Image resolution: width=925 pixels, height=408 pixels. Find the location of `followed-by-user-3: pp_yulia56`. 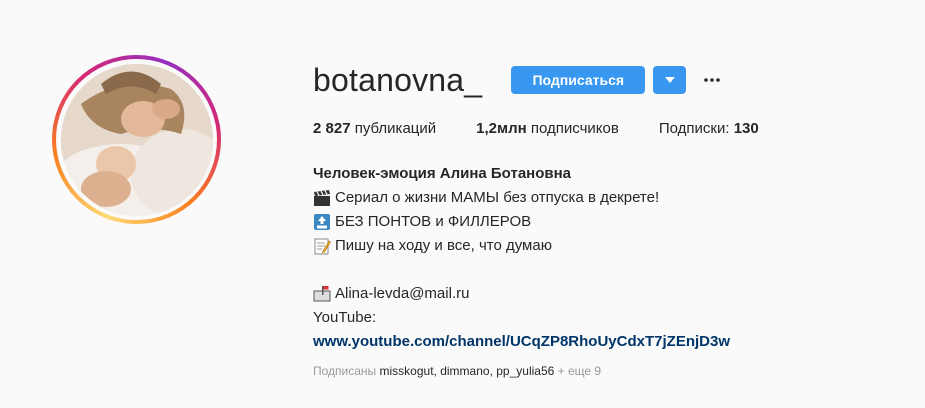

followed-by-user-3: pp_yulia56 is located at coordinates (525, 371).